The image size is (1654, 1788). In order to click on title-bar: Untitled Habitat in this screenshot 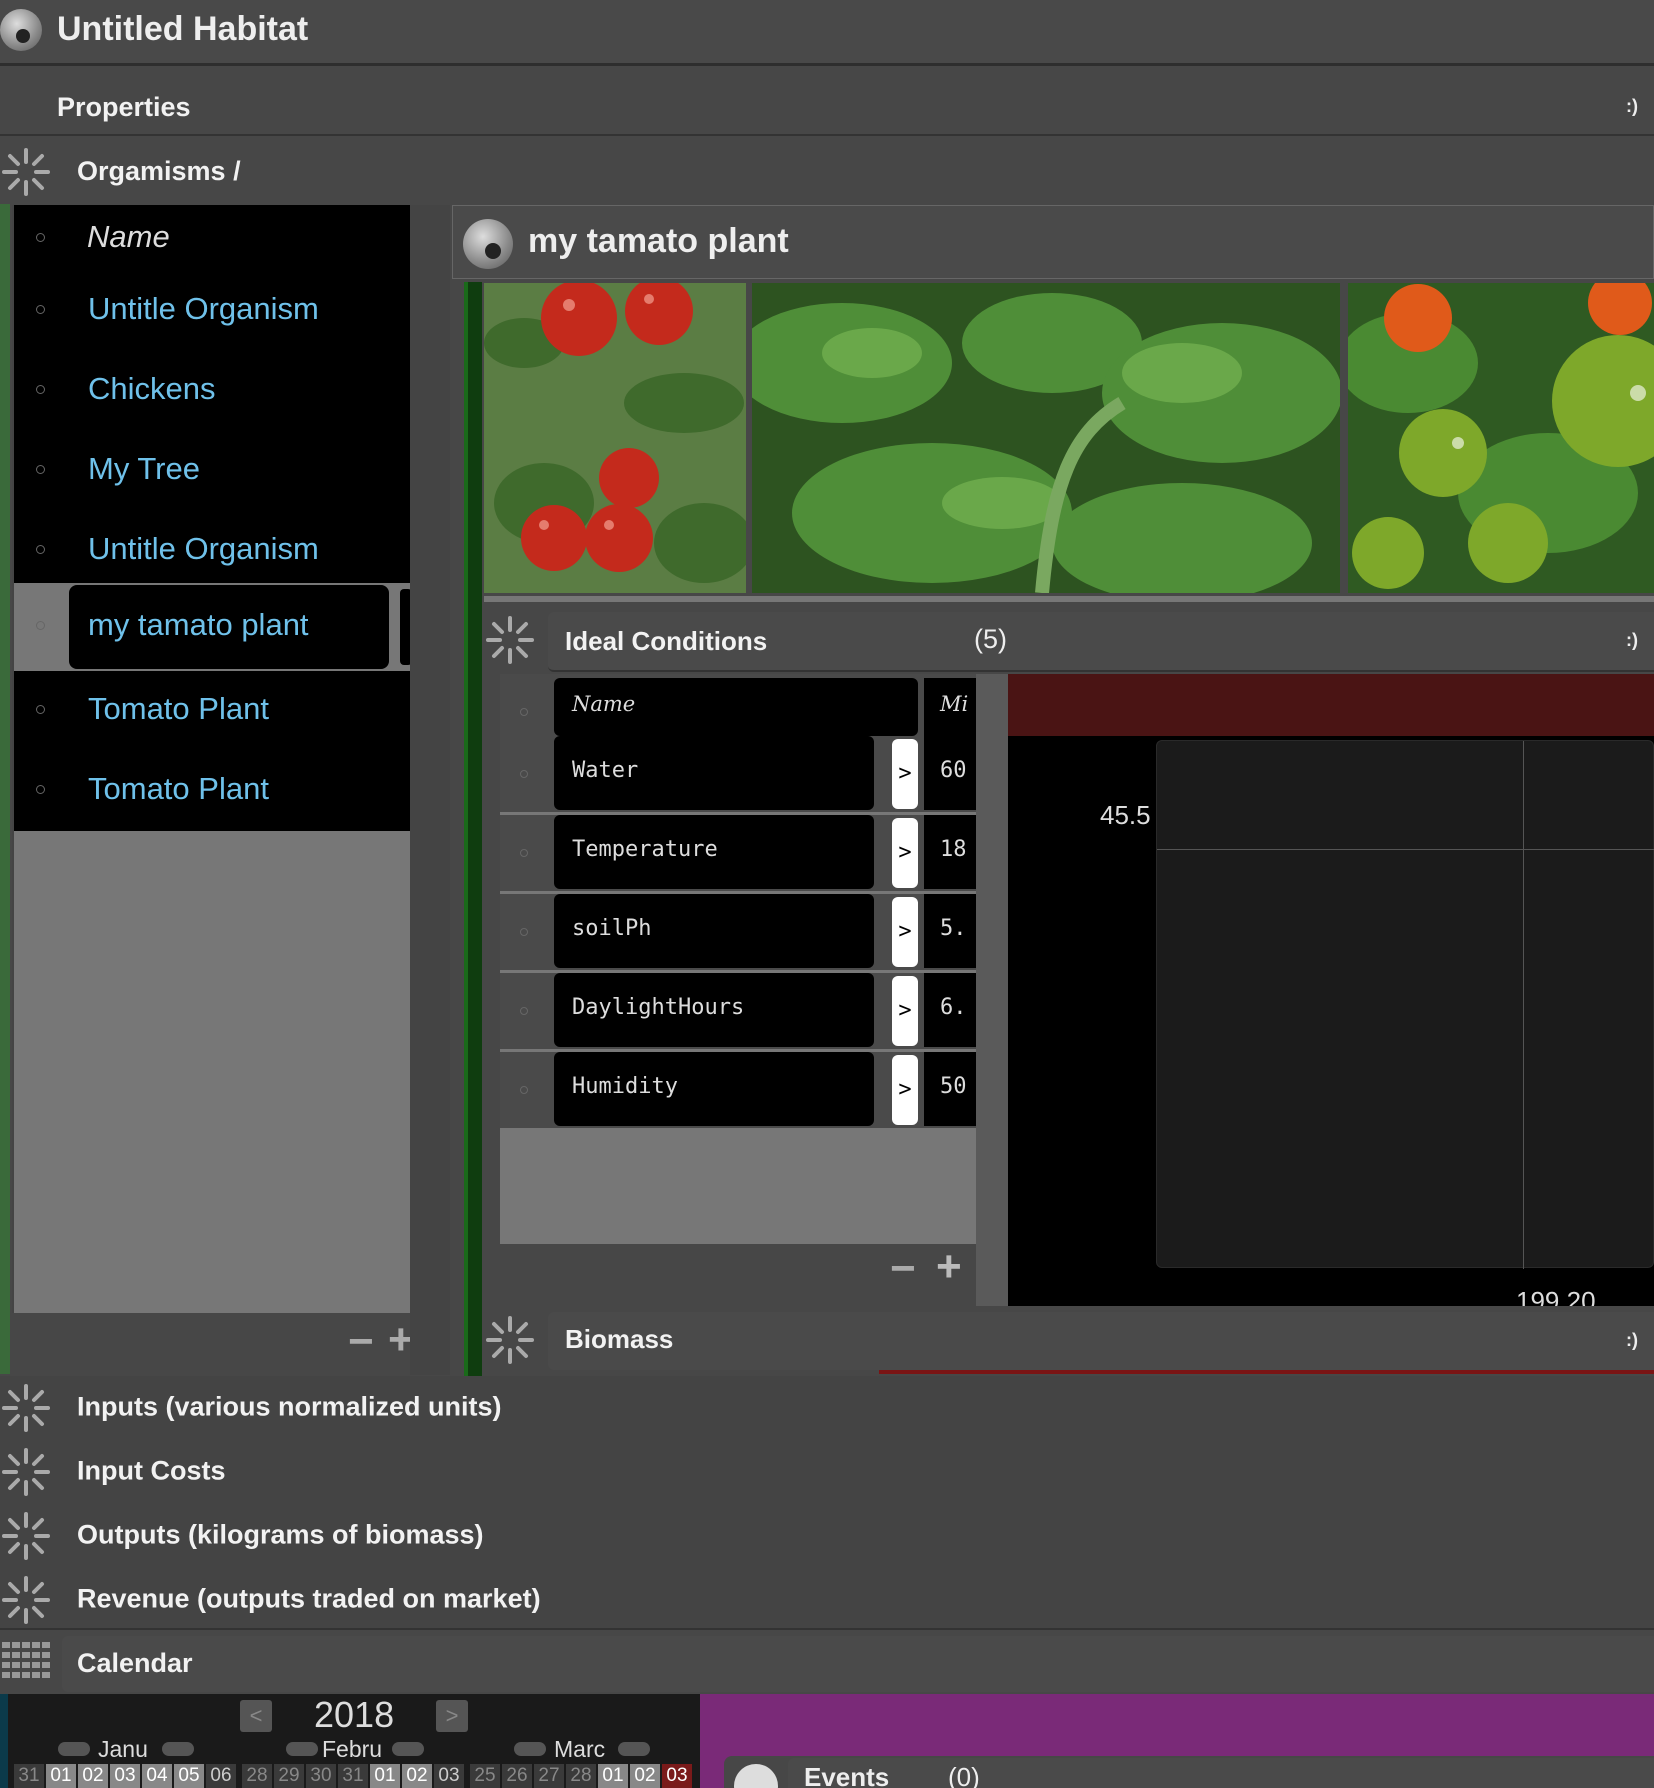, I will do `click(827, 33)`.